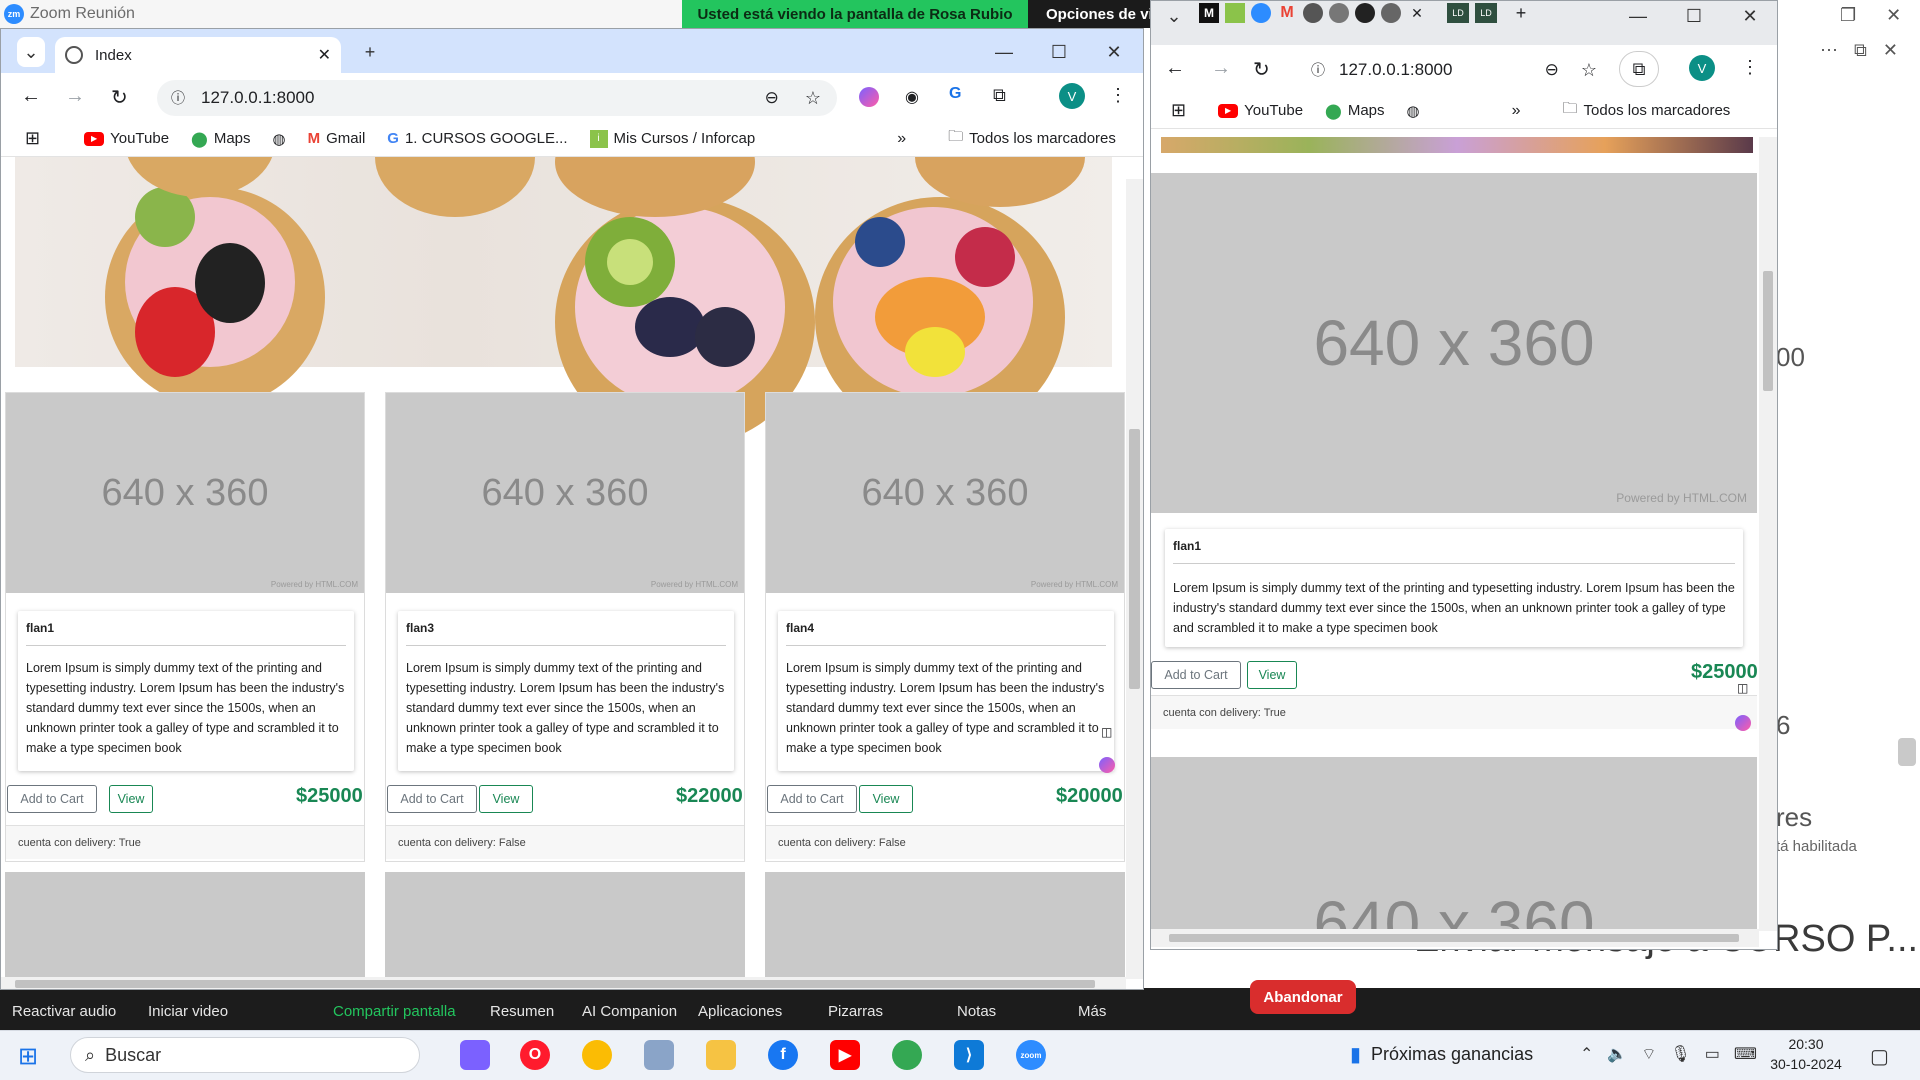  What do you see at coordinates (1413, 111) in the screenshot?
I see `bookmark-globe: ◍` at bounding box center [1413, 111].